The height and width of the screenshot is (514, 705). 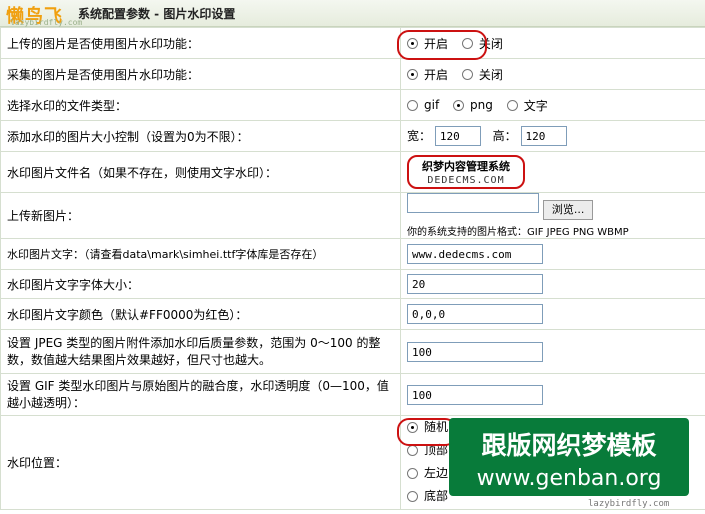 I want to click on row-label: 添加水印的图片大小控制（设置为0为不限）：, so click(x=200, y=136).